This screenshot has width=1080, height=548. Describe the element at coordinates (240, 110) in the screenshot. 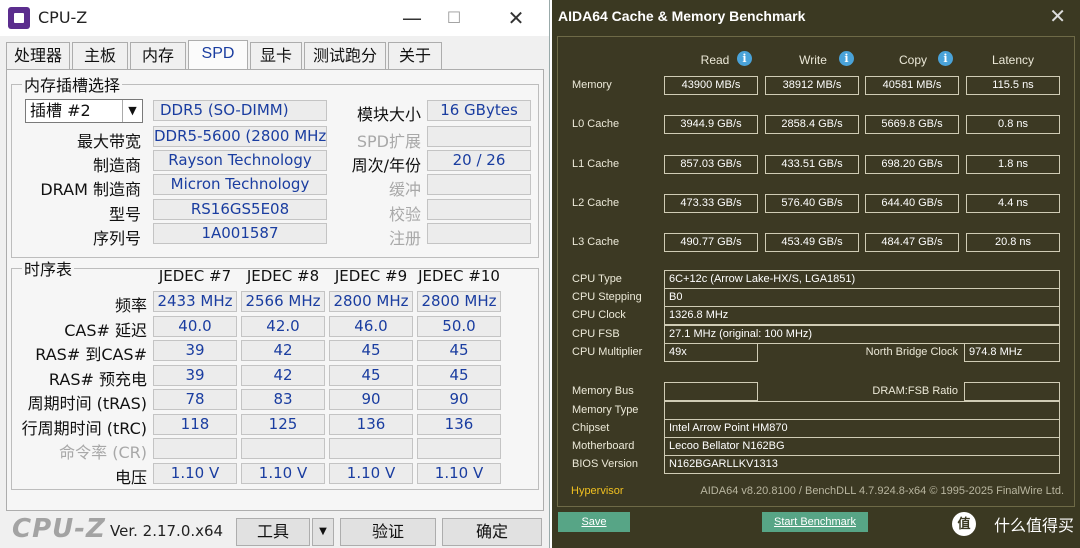

I see `memory-type-value: DDR5 (SO-DIMM)` at that location.